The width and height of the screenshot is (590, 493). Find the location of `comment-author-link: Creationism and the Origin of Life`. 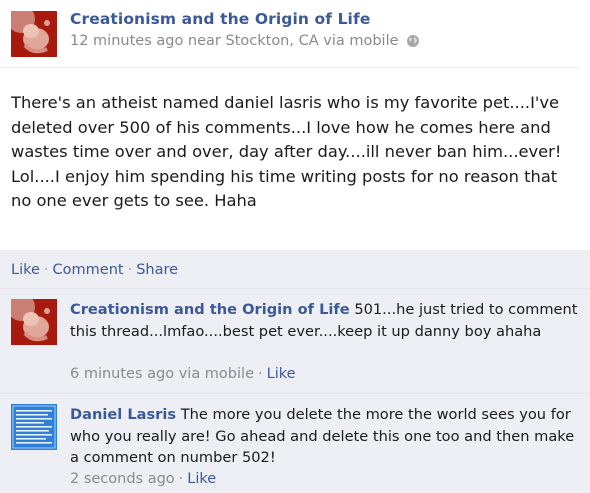

comment-author-link: Creationism and the Origin of Life is located at coordinates (210, 309).